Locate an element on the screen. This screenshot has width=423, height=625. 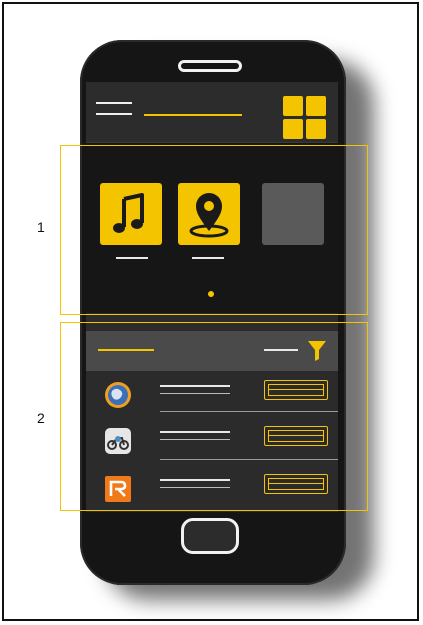
header-title-placeholder is located at coordinates (193, 115).